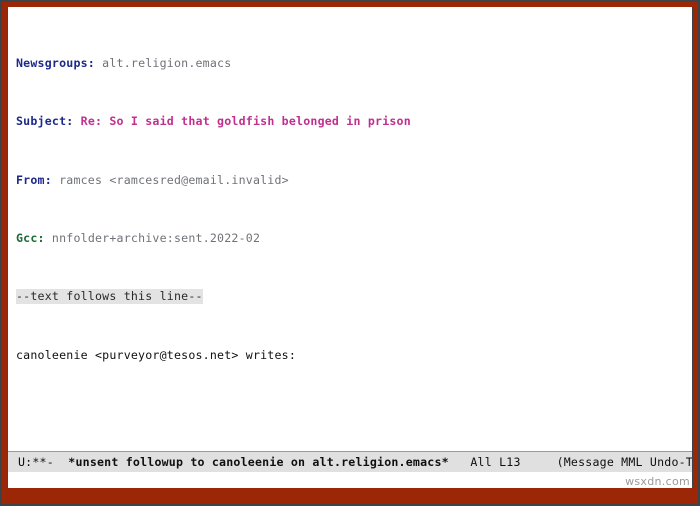 This screenshot has width=700, height=506. What do you see at coordinates (170, 180) in the screenshot?
I see `header-value-from: ramces <ramcesred@email.invalid>` at bounding box center [170, 180].